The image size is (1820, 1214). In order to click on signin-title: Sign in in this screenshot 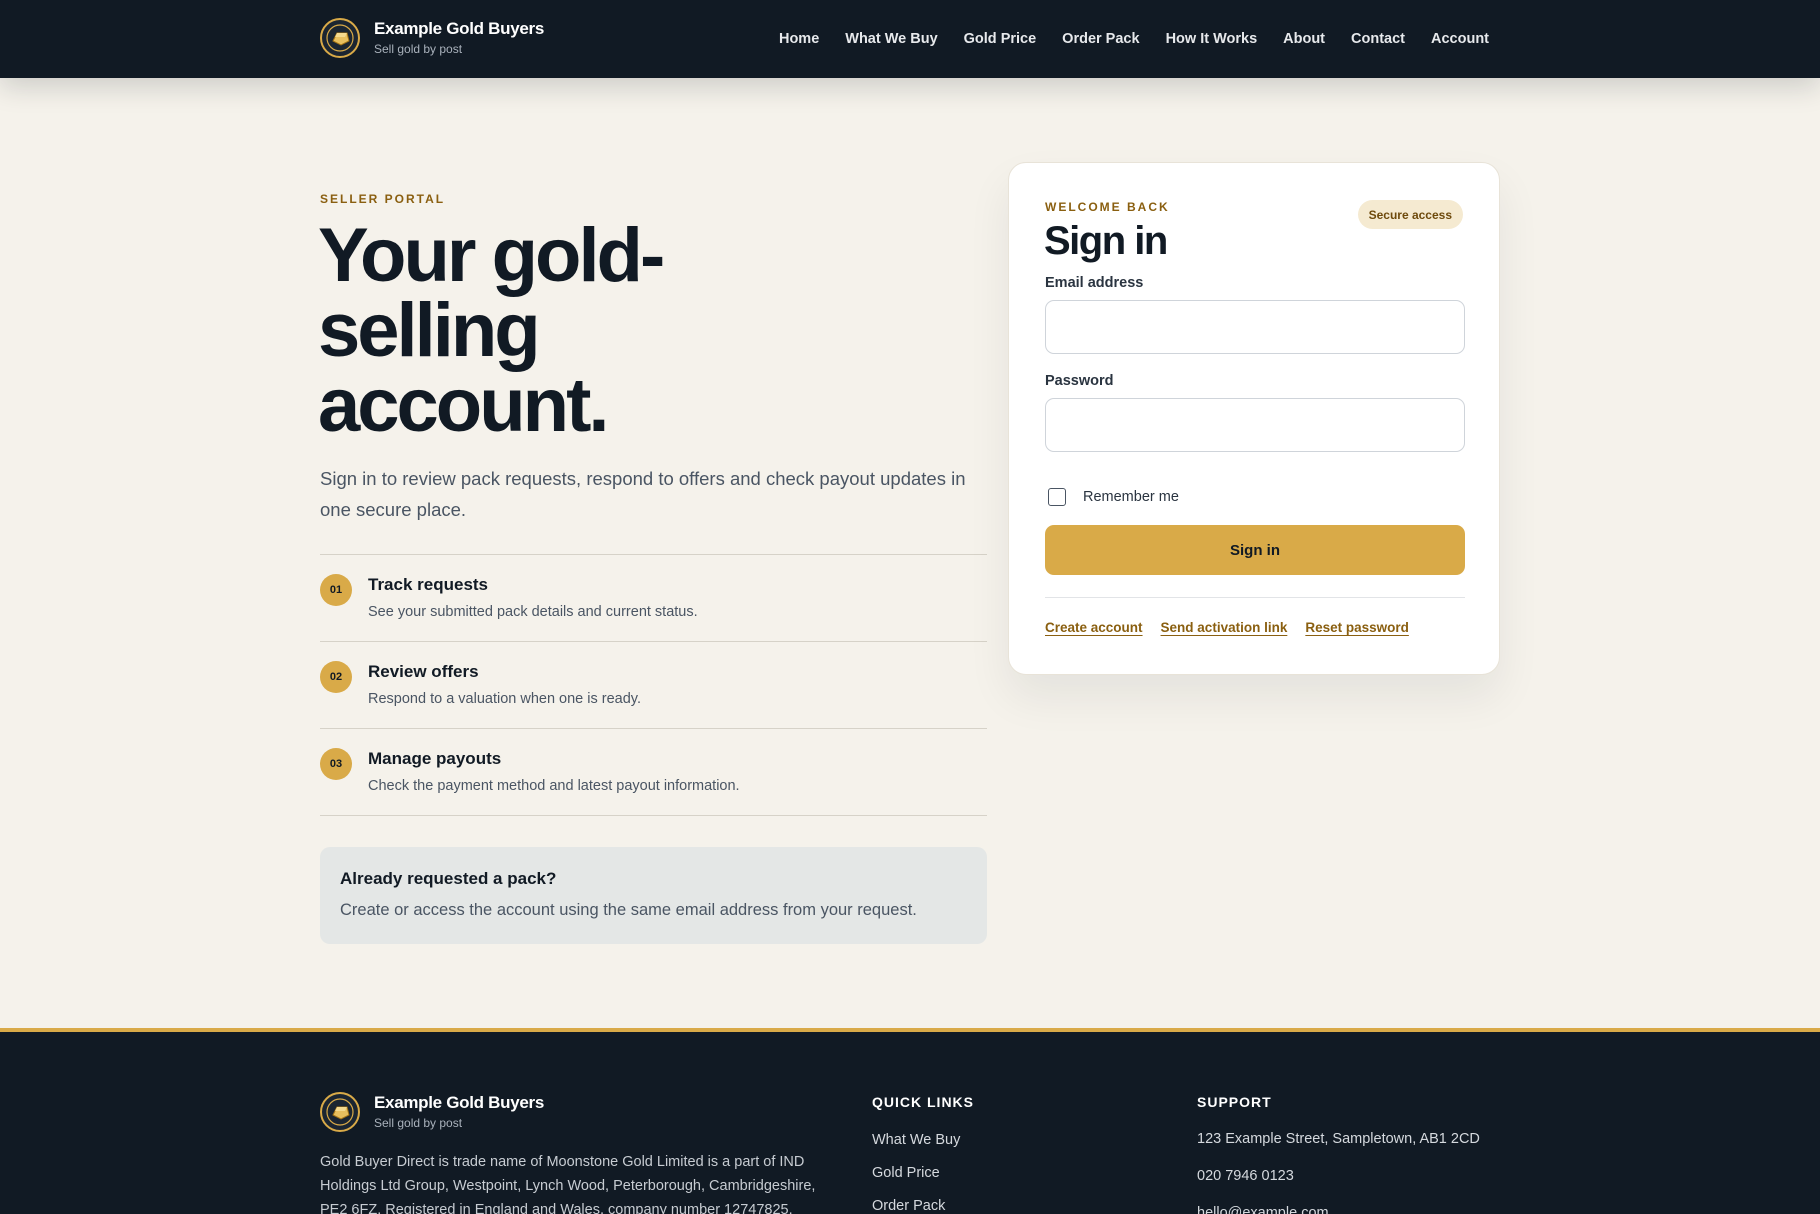, I will do `click(1106, 241)`.